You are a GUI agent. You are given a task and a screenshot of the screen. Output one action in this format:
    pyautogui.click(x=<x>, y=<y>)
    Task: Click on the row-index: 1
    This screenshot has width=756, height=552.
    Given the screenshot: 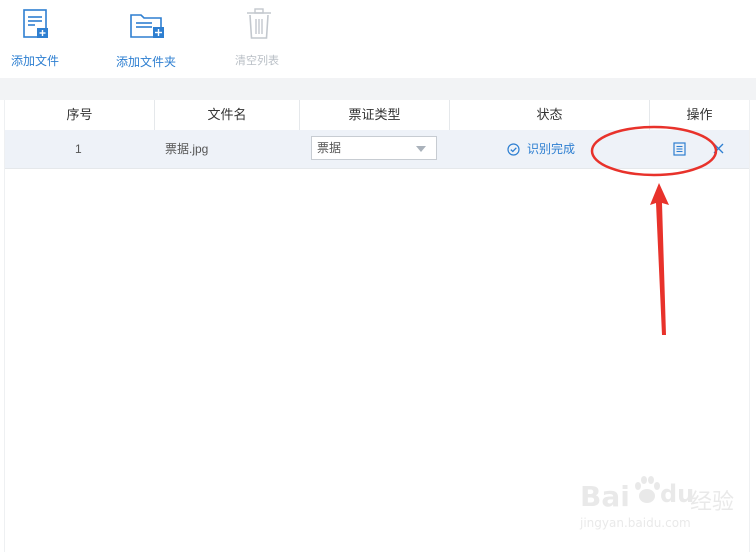 What is the action you would take?
    pyautogui.click(x=78, y=149)
    